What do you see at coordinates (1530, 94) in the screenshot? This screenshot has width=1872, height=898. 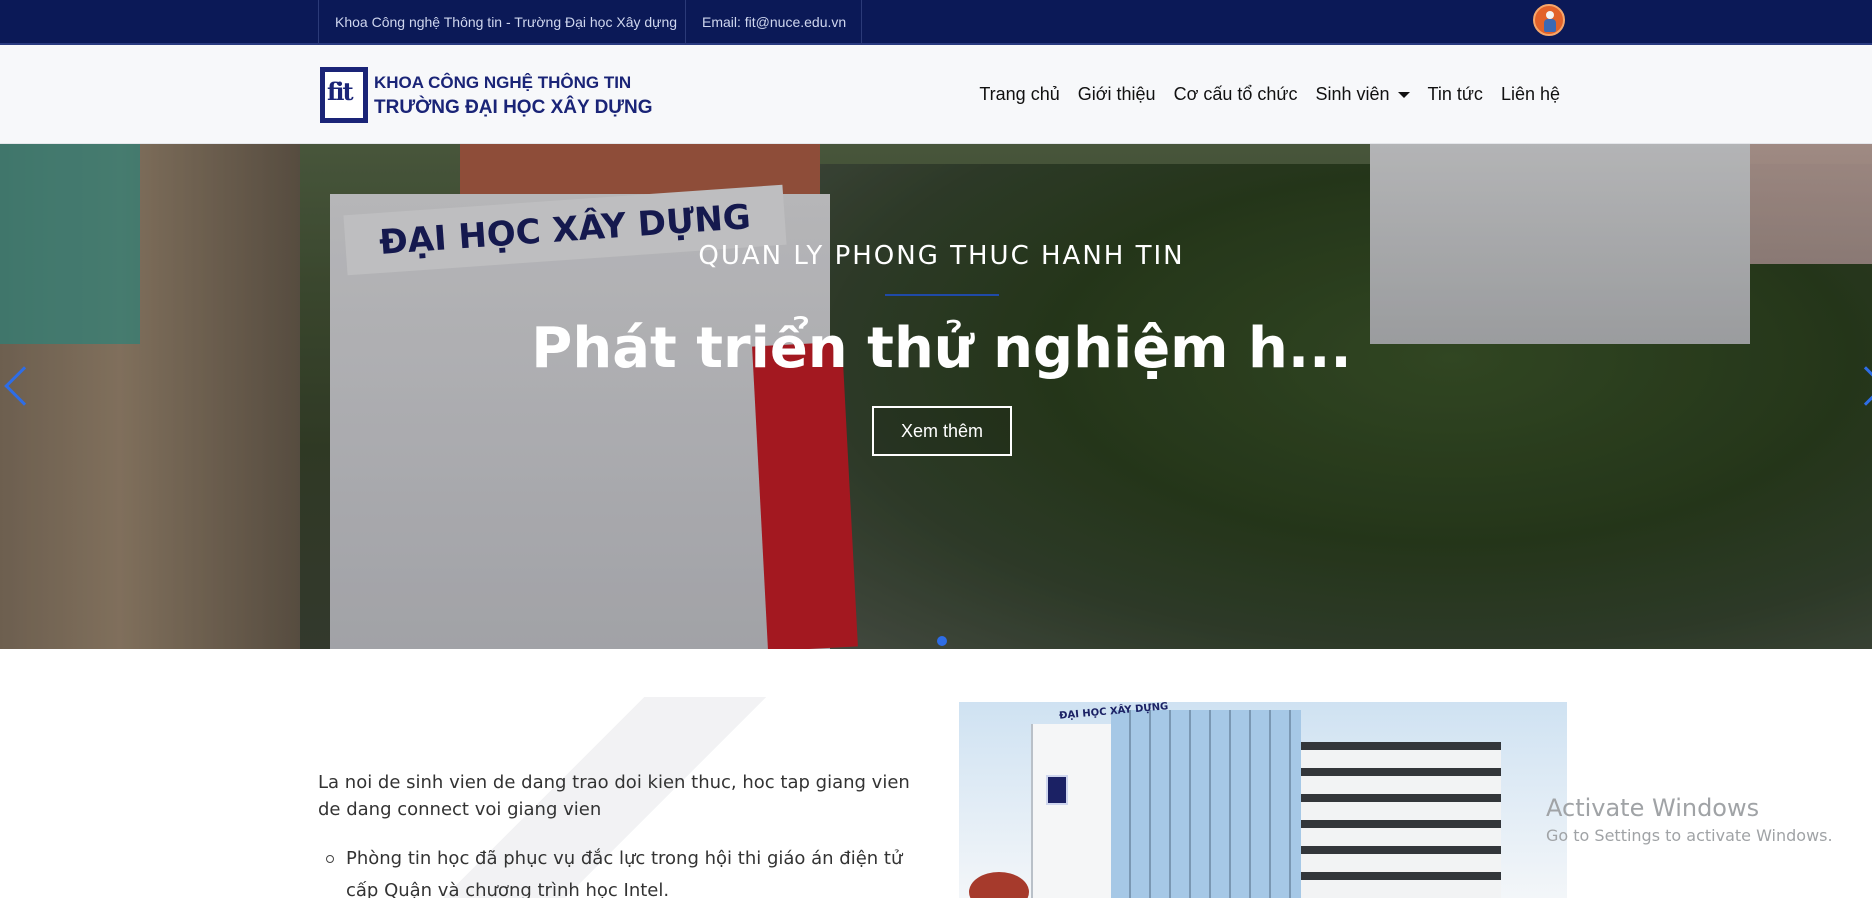 I see `nav-item-contact: Liên hệ` at bounding box center [1530, 94].